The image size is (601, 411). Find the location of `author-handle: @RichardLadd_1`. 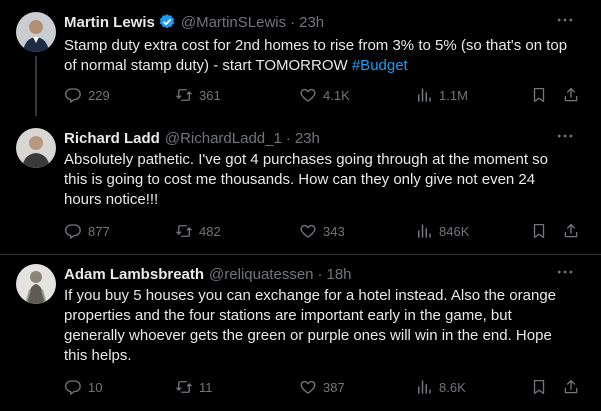

author-handle: @RichardLadd_1 is located at coordinates (223, 138).